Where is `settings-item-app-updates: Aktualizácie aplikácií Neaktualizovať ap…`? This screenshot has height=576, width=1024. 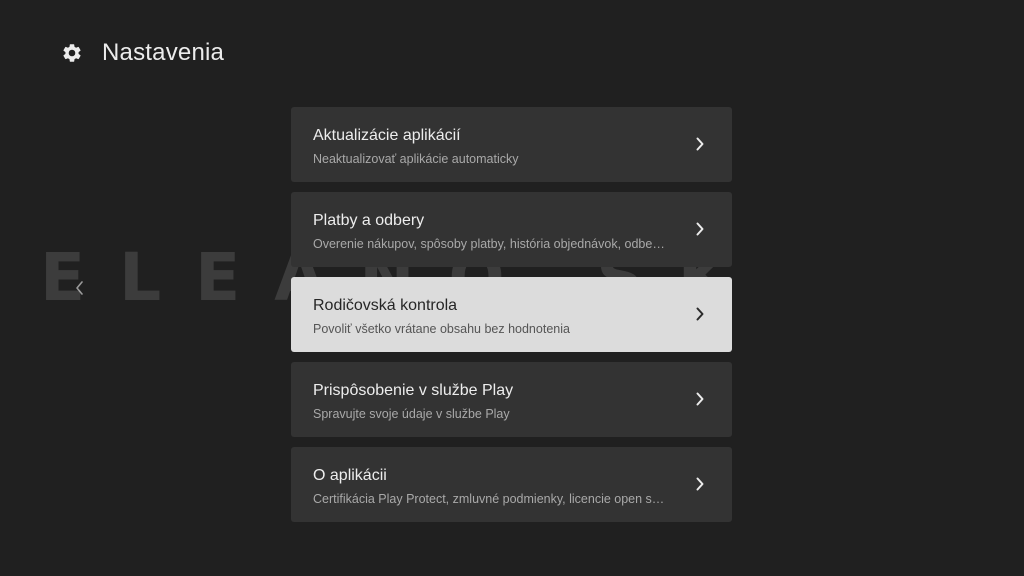
settings-item-app-updates: Aktualizácie aplikácií Neaktualizovať ap… is located at coordinates (511, 144).